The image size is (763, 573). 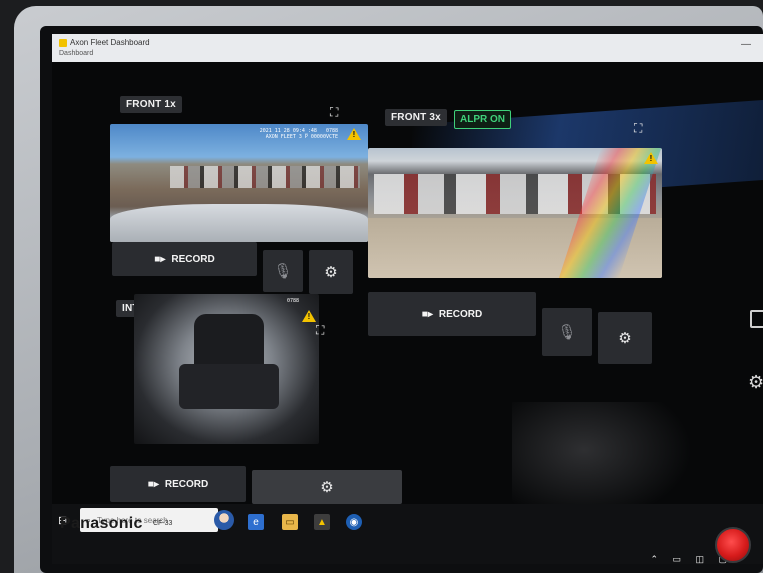 I want to click on device-model: CF-33, so click(x=163, y=523).